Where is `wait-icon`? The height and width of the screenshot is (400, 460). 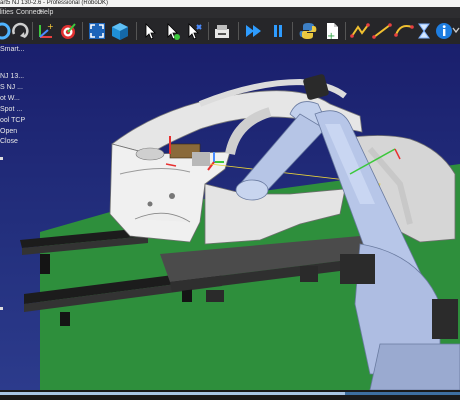 wait-icon is located at coordinates (424, 31).